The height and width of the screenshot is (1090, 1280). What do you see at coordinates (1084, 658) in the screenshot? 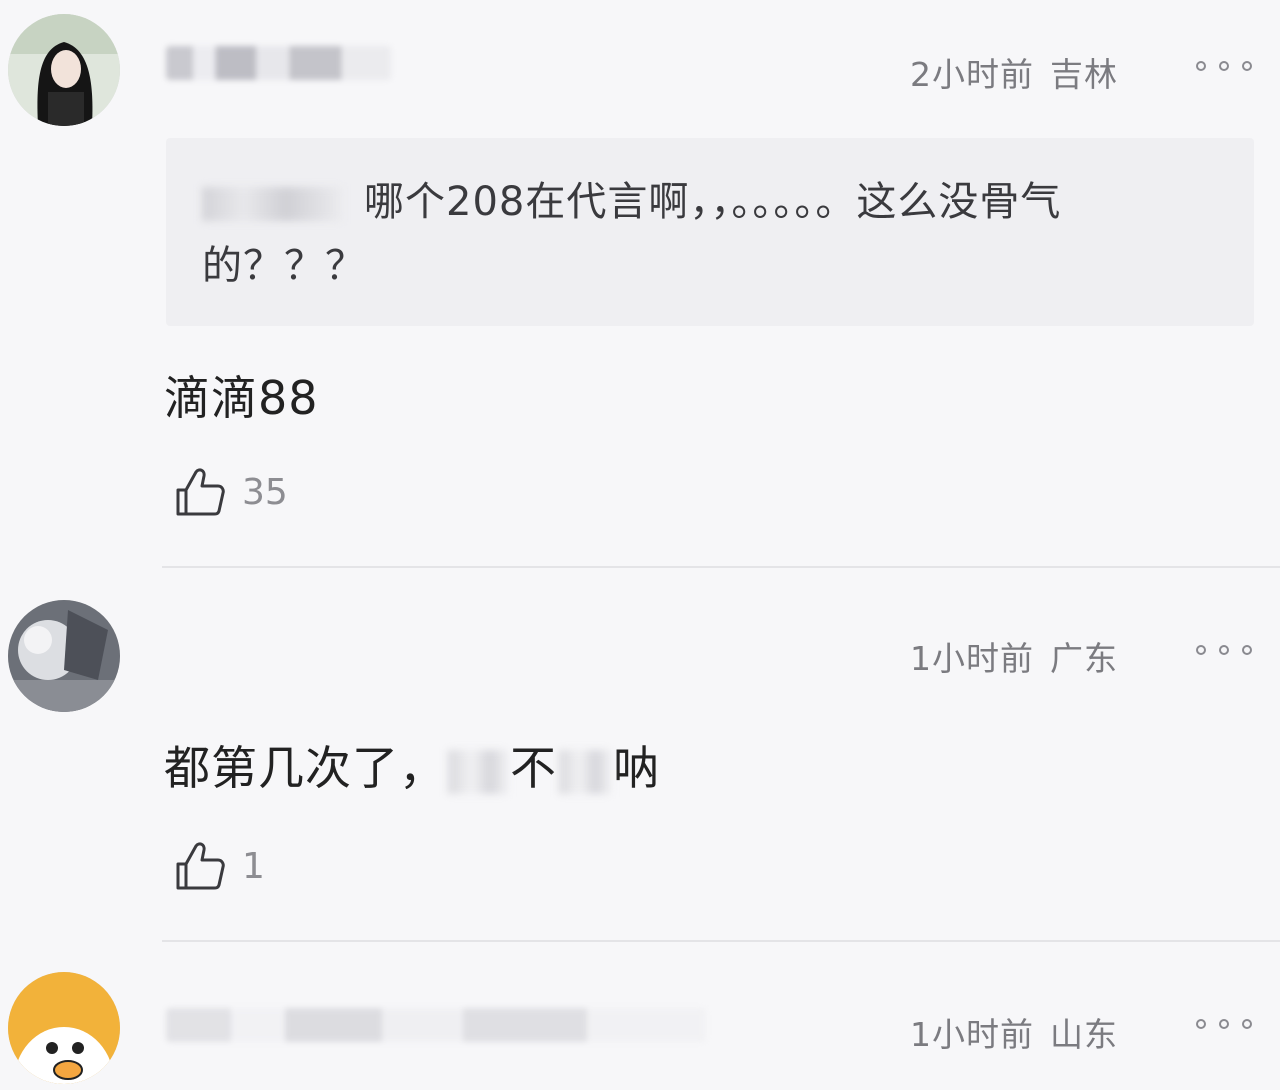
I see `comment-location: 广东` at bounding box center [1084, 658].